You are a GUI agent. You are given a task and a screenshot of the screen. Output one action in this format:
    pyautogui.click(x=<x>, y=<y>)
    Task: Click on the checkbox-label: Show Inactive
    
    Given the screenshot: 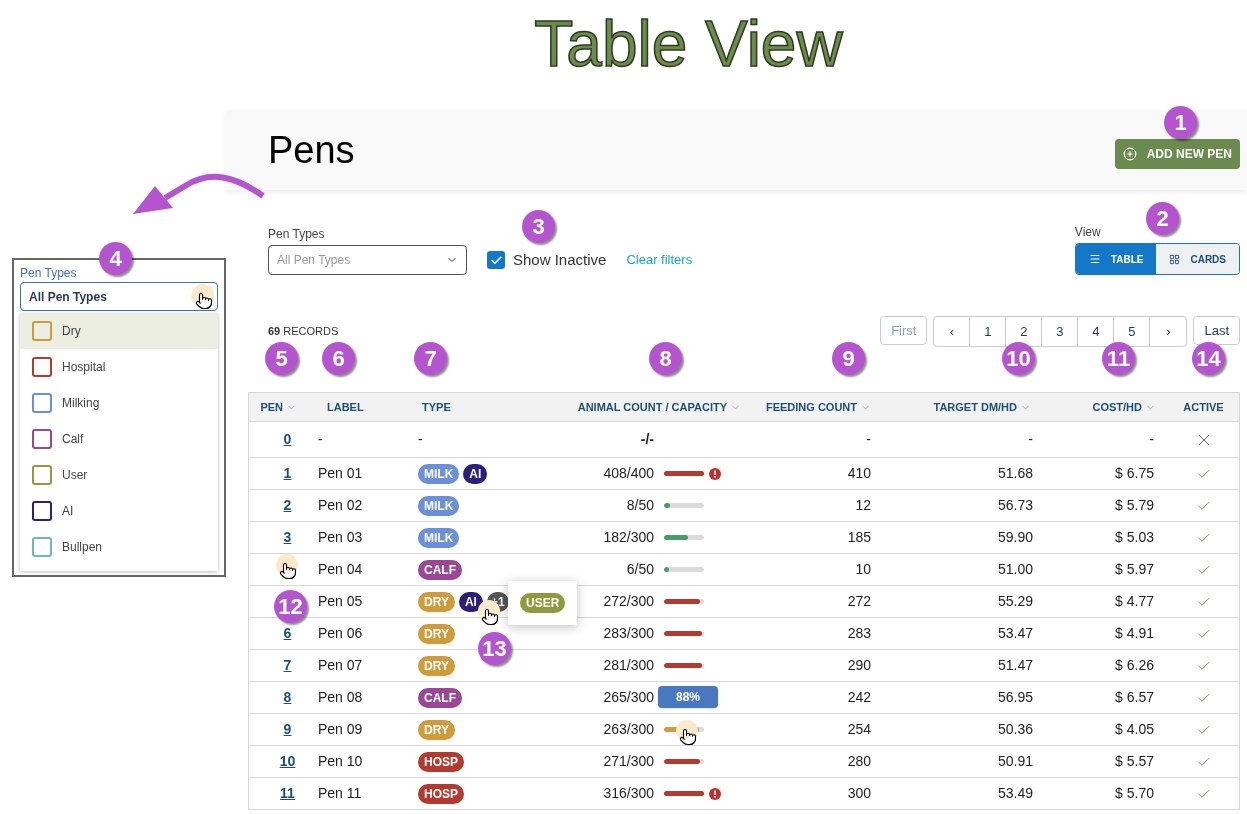 What is the action you would take?
    pyautogui.click(x=560, y=259)
    